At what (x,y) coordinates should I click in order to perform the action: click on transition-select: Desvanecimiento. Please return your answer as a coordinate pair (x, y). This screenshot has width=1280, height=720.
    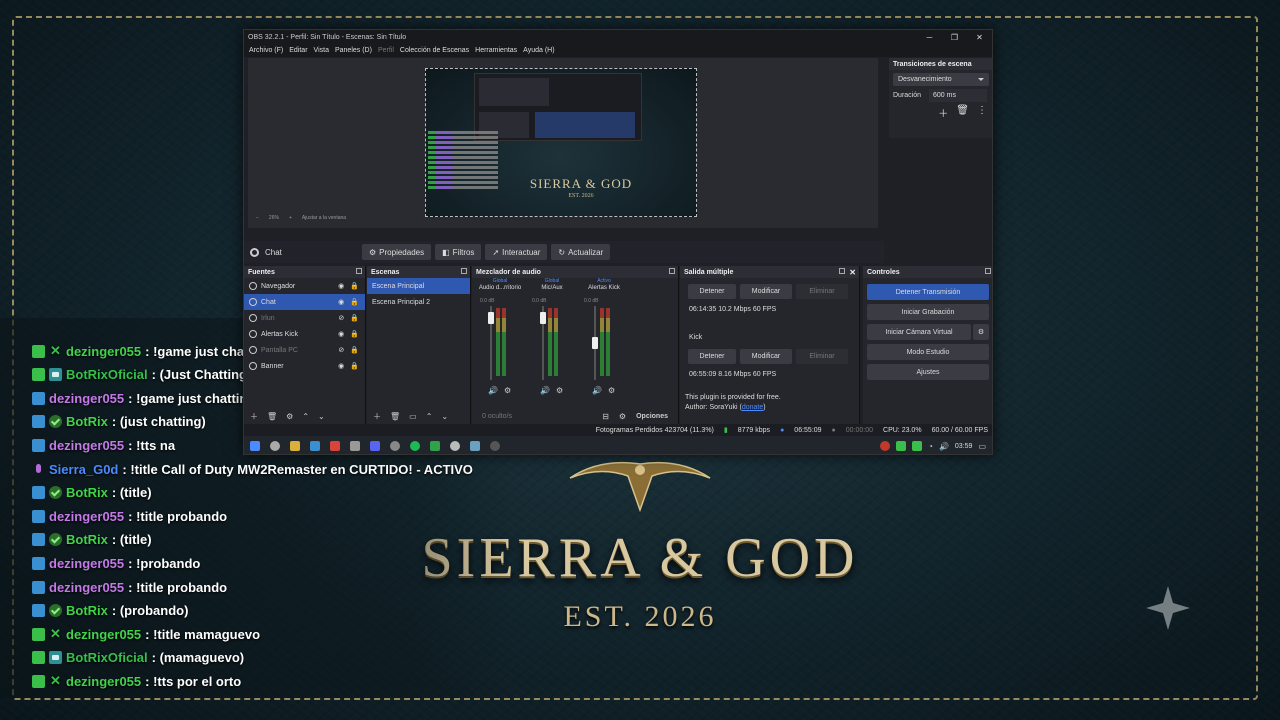
    Looking at the image, I should click on (941, 79).